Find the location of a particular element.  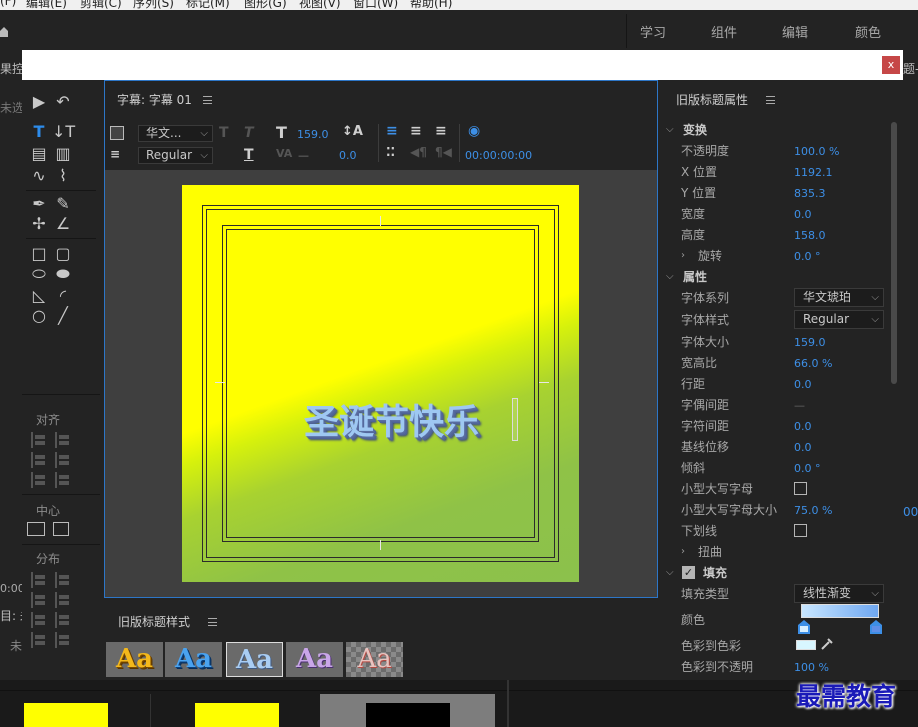

distort-twisty-icon: › is located at coordinates (683, 551).